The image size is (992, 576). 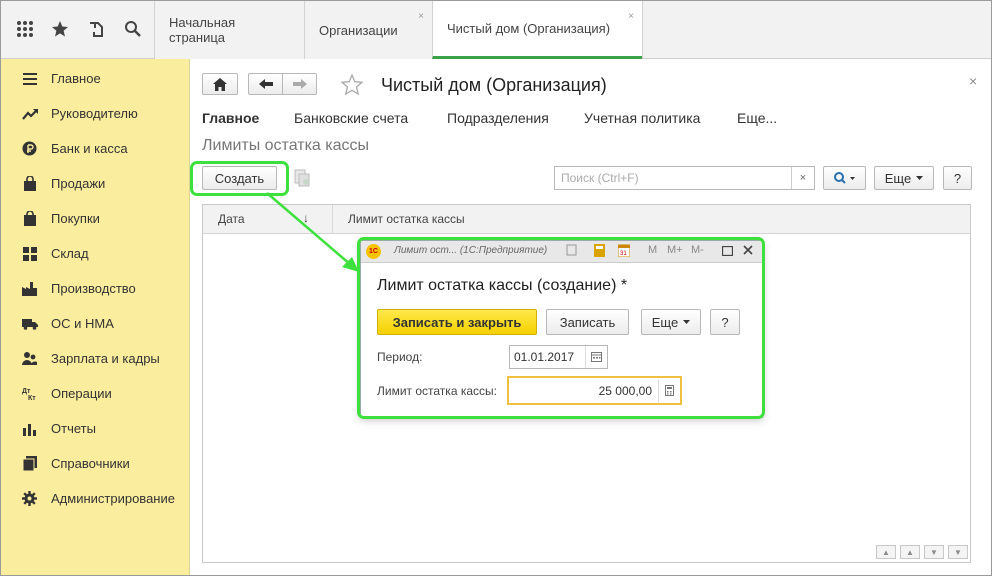 I want to click on annotation-arrow, so click(x=312, y=232).